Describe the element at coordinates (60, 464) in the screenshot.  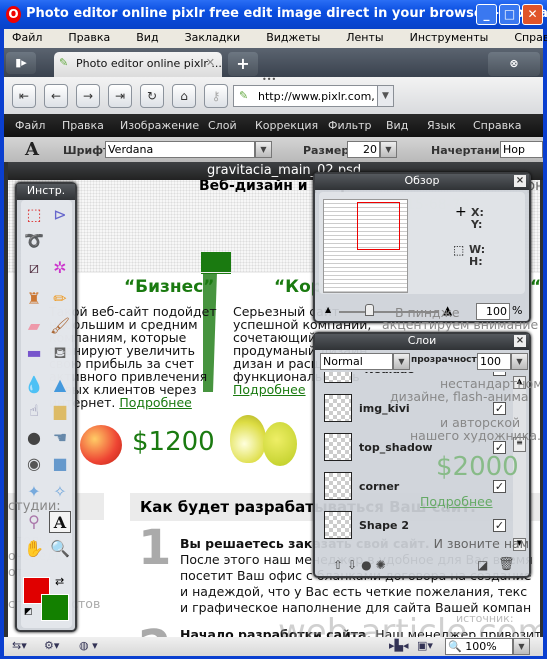
I see `shape-tool-icon: ■` at that location.